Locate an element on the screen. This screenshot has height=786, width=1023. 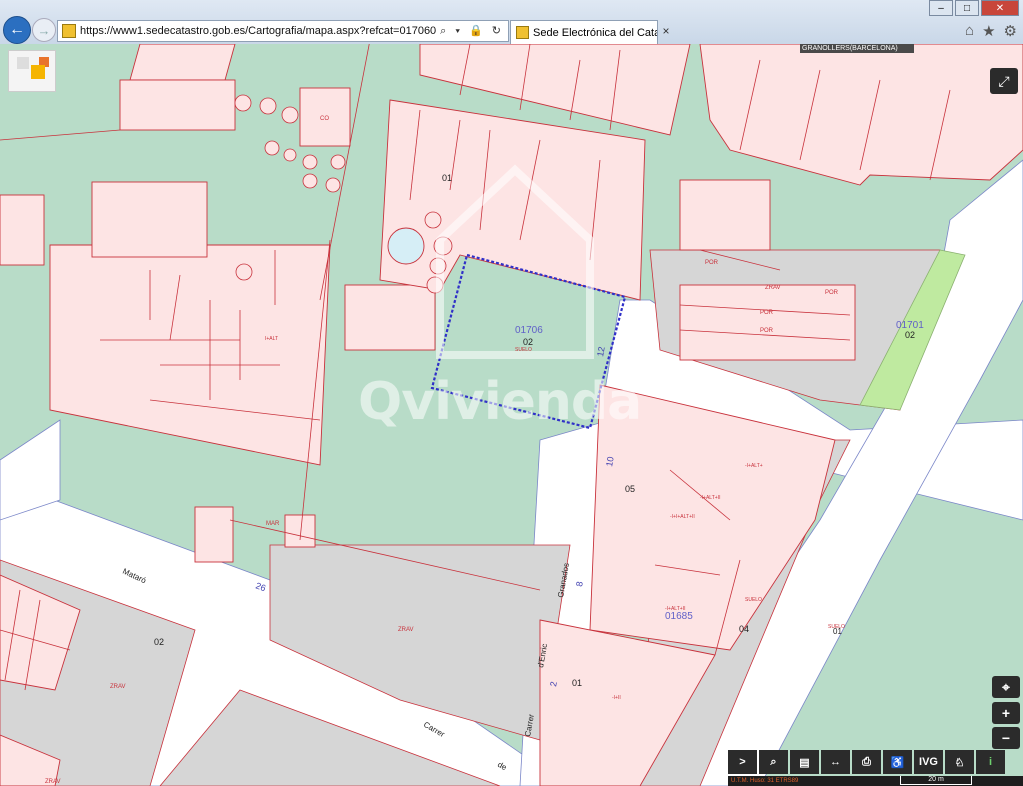
map-small-label: -I+ALT+ is located at coordinates (754, 466).